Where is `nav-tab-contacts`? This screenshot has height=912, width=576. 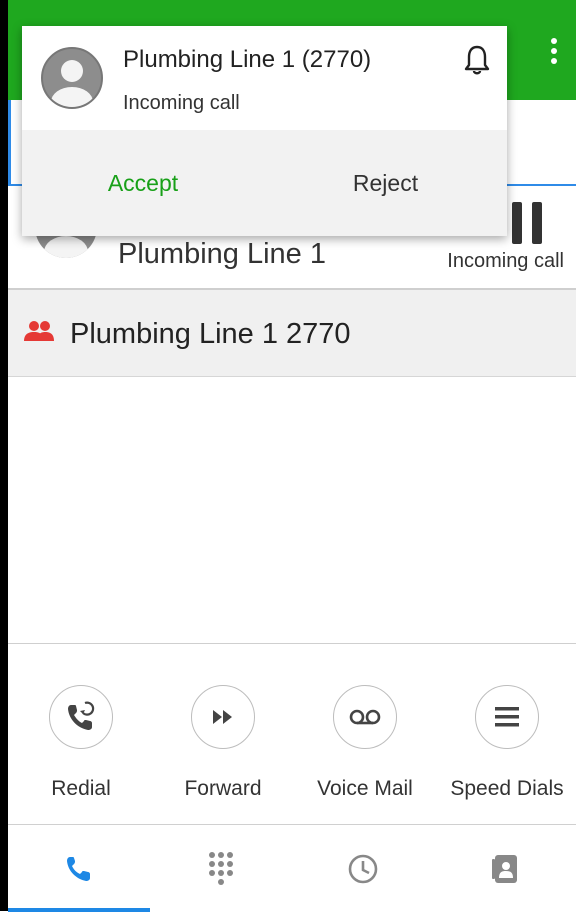
nav-tab-contacts is located at coordinates (505, 868).